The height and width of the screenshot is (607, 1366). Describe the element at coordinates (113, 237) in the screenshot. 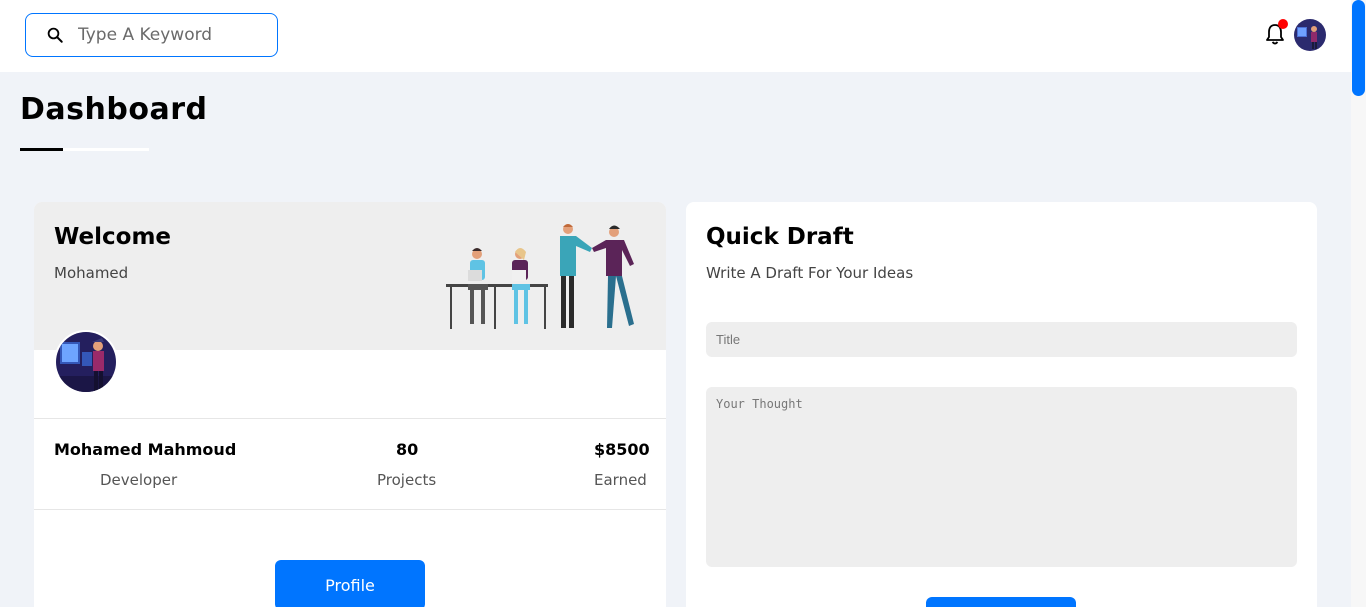

I see `welcome-title: Welcome` at that location.